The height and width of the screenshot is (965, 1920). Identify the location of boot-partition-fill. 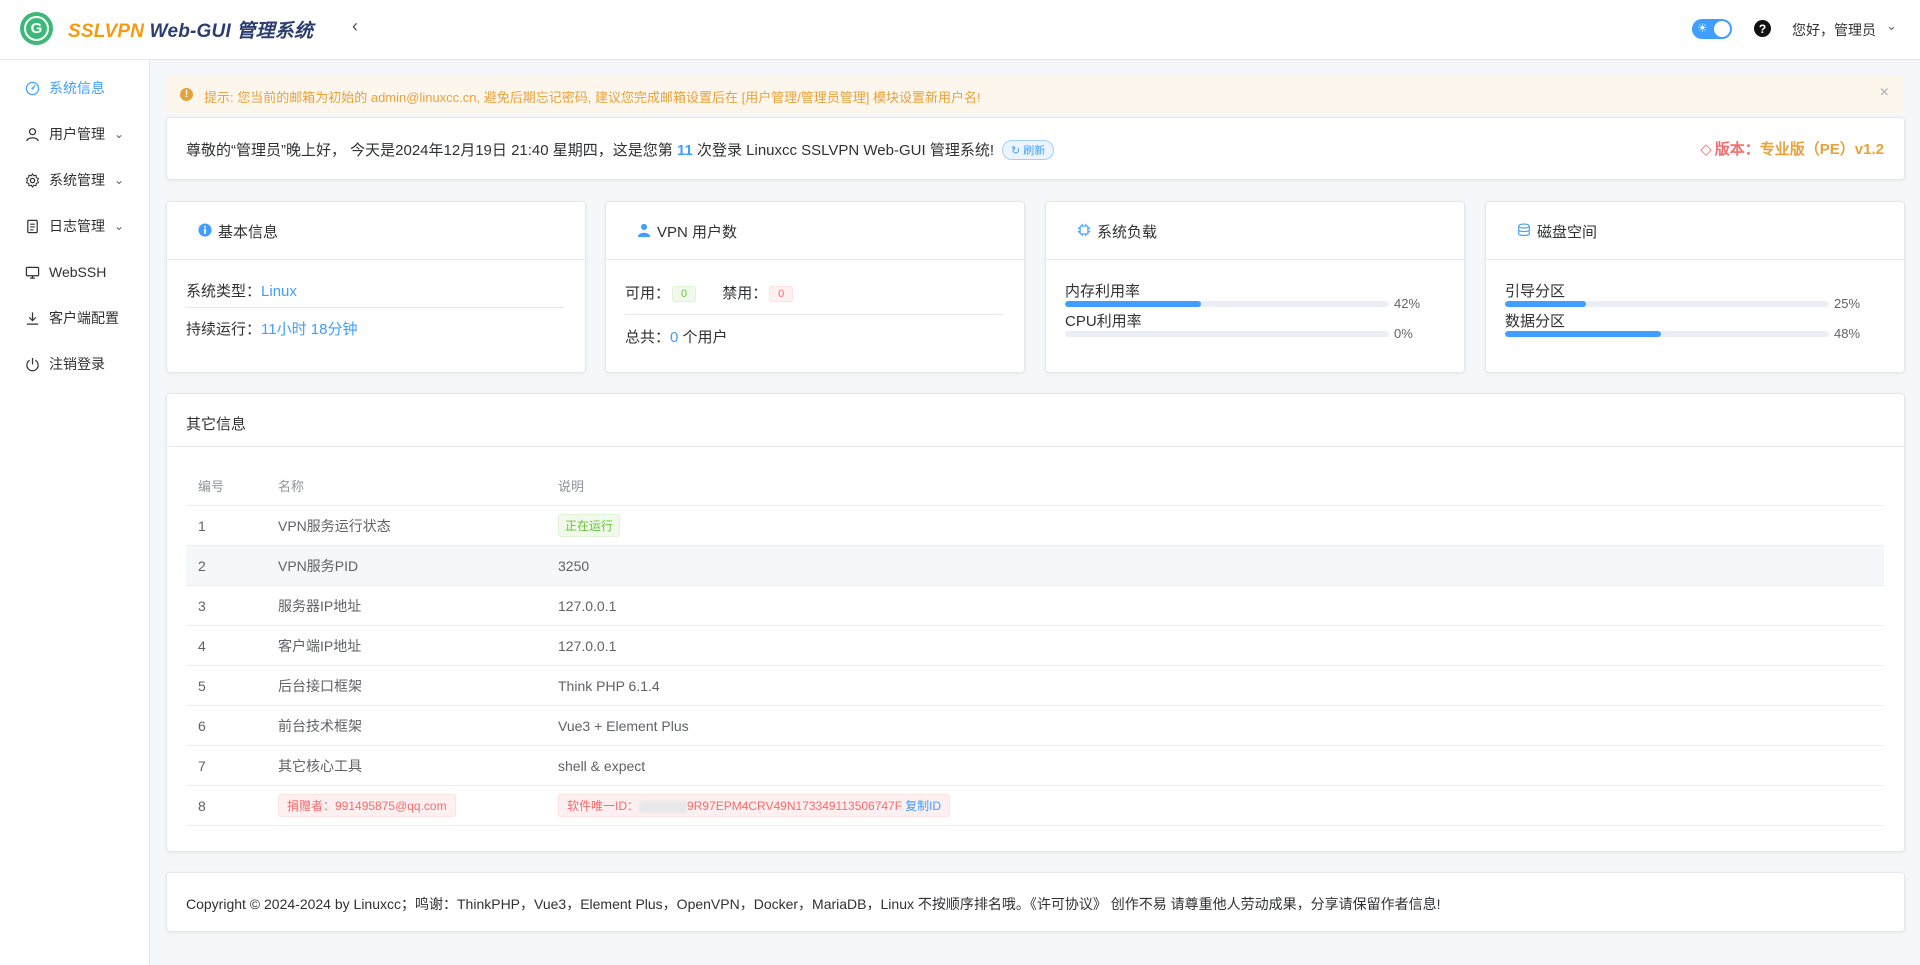
(1545, 304).